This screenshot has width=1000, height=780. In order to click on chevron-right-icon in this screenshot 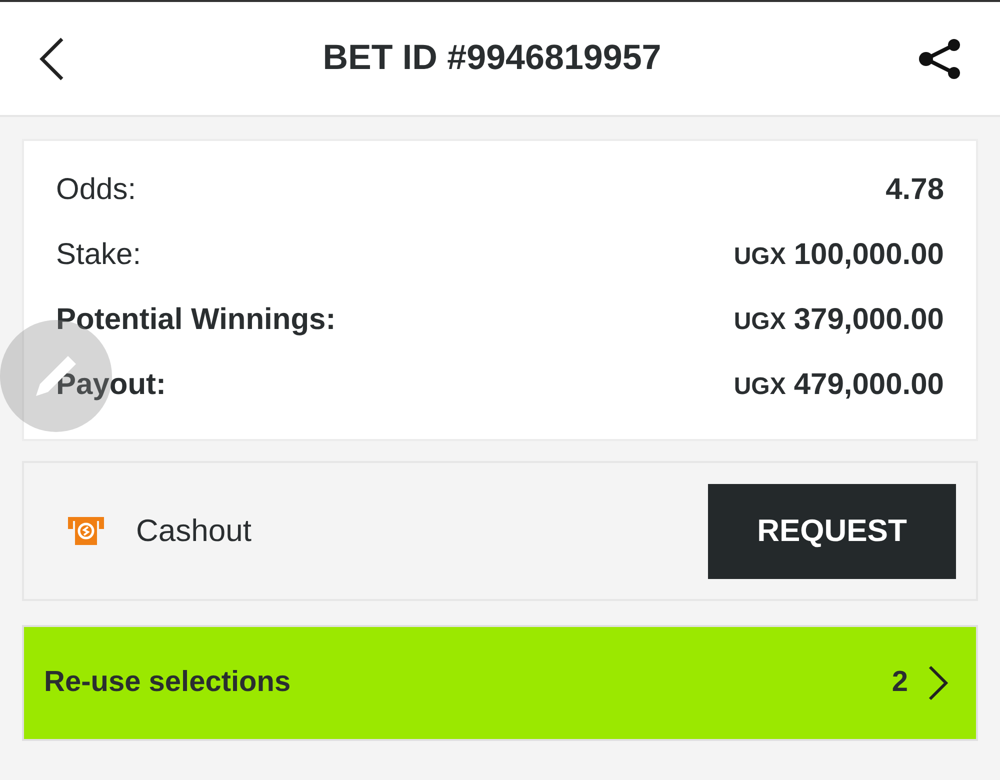, I will do `click(938, 683)`.